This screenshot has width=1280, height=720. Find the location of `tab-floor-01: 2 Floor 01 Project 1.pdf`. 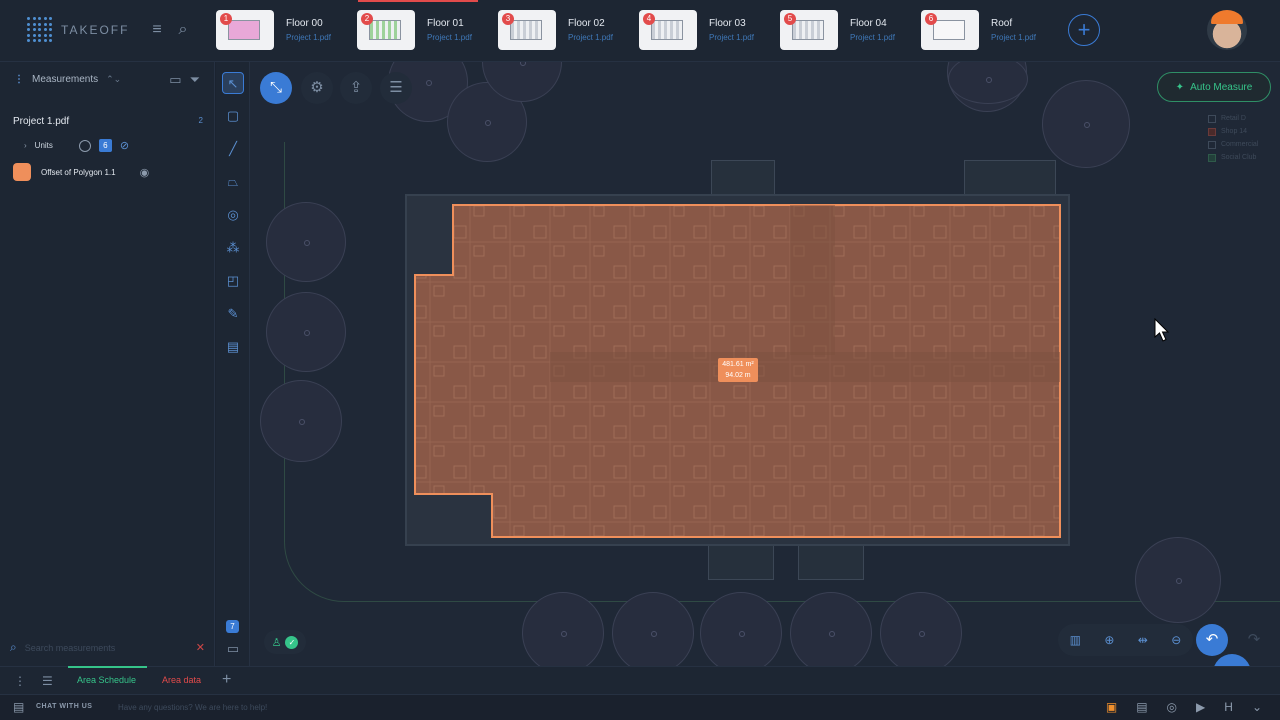

tab-floor-01: 2 Floor 01 Project 1.pdf is located at coordinates (427, 30).